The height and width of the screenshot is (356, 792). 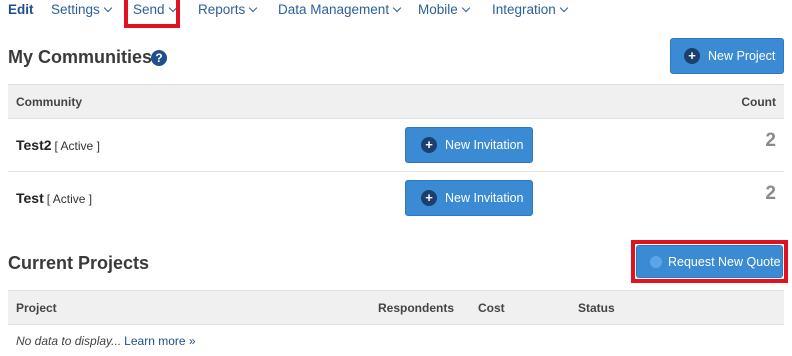 I want to click on communities-table-header: Community Count, so click(x=396, y=101).